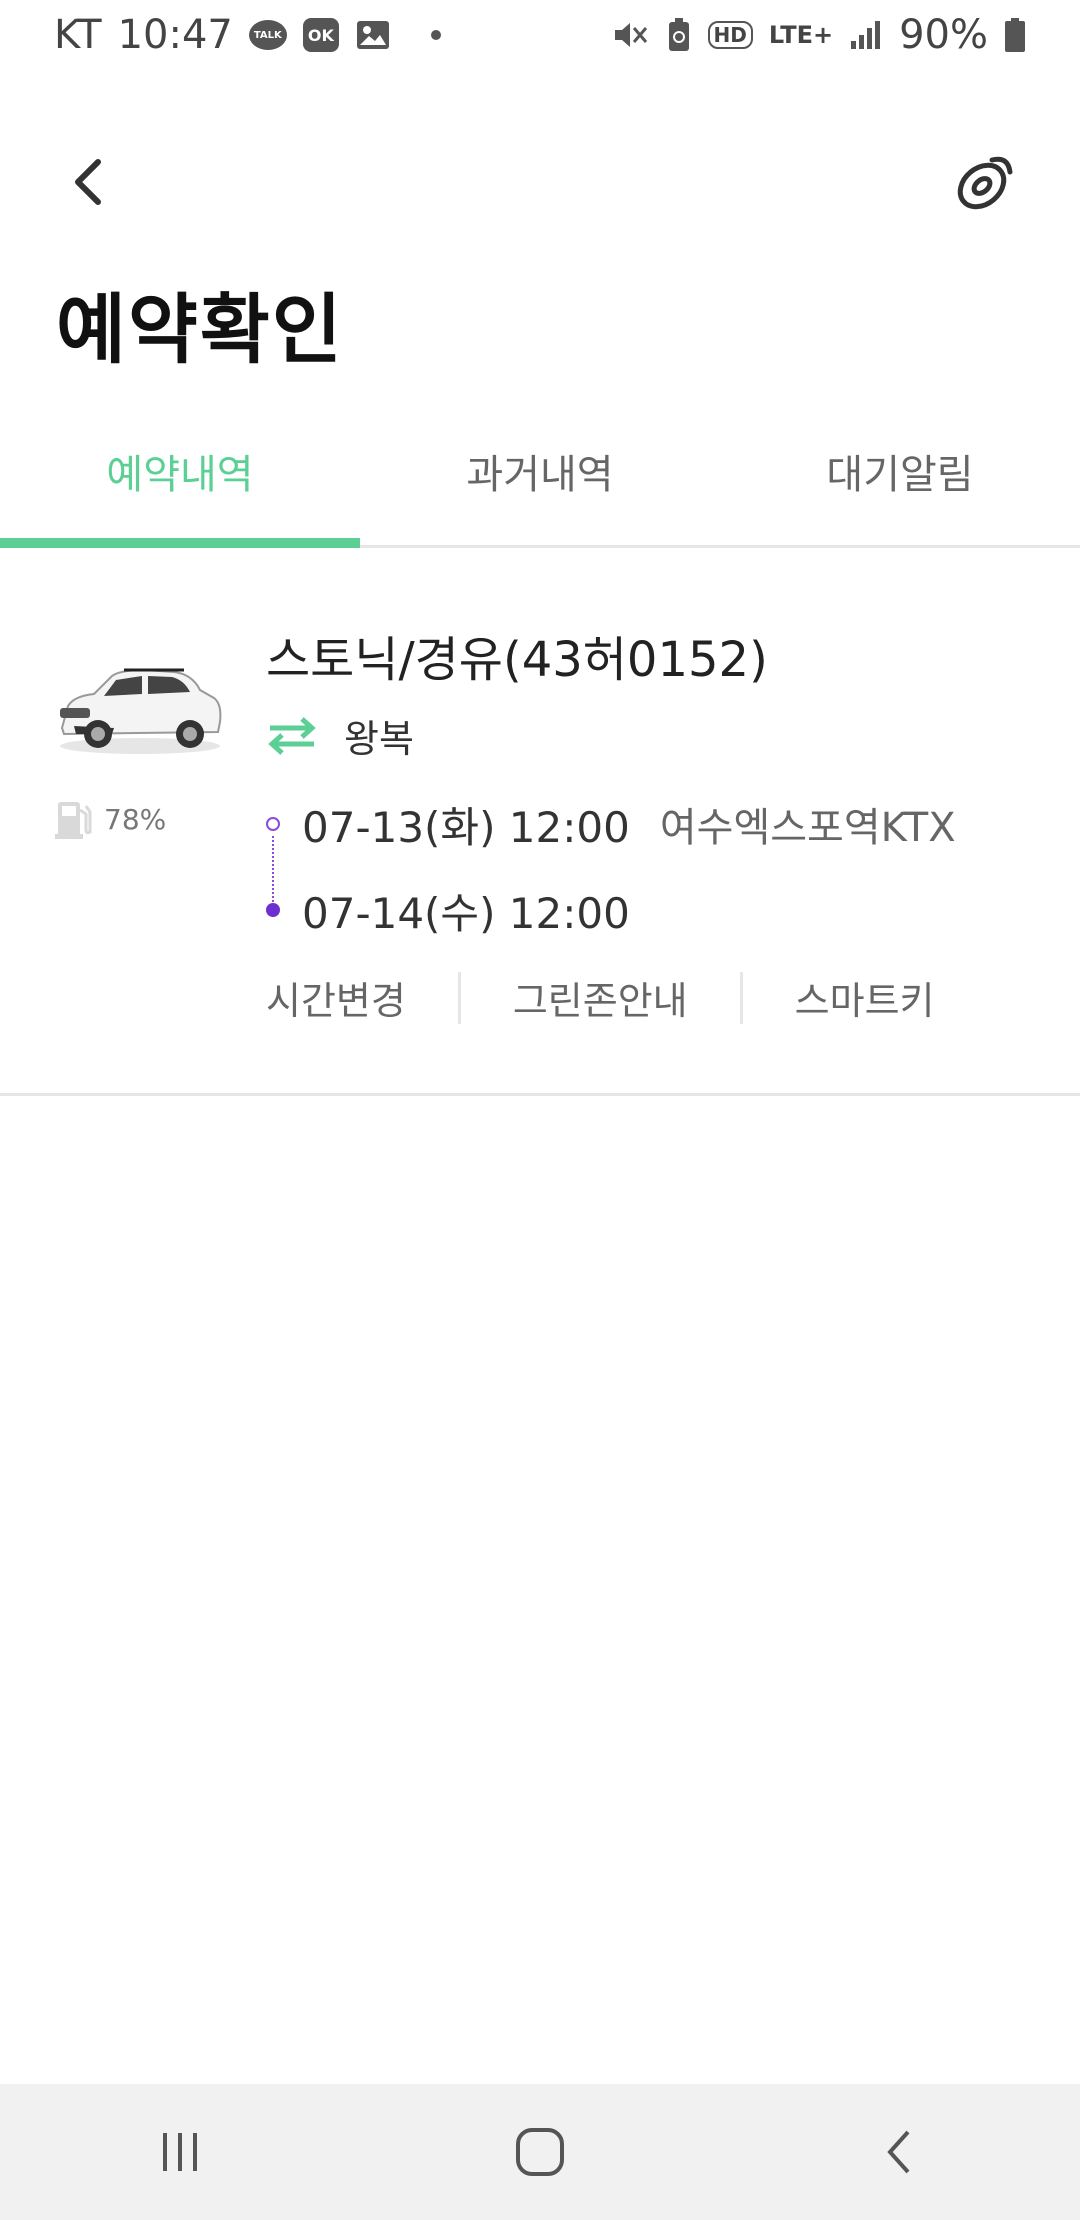 The width and height of the screenshot is (1080, 2220). Describe the element at coordinates (807, 828) in the screenshot. I see `pickup-location: 여수엑스포역KTX` at that location.